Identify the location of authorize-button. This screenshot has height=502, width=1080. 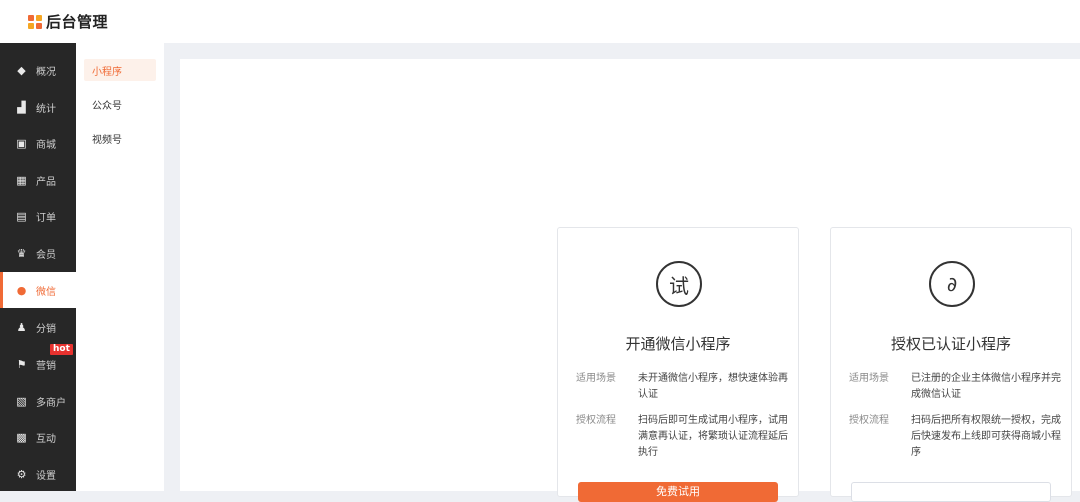
(951, 492).